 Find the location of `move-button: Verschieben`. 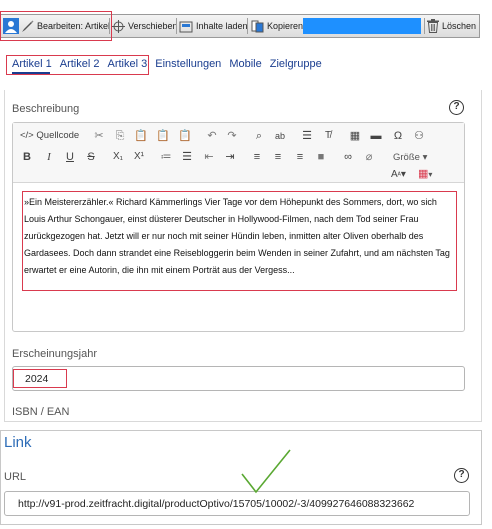

move-button: Verschieben is located at coordinates (145, 26).